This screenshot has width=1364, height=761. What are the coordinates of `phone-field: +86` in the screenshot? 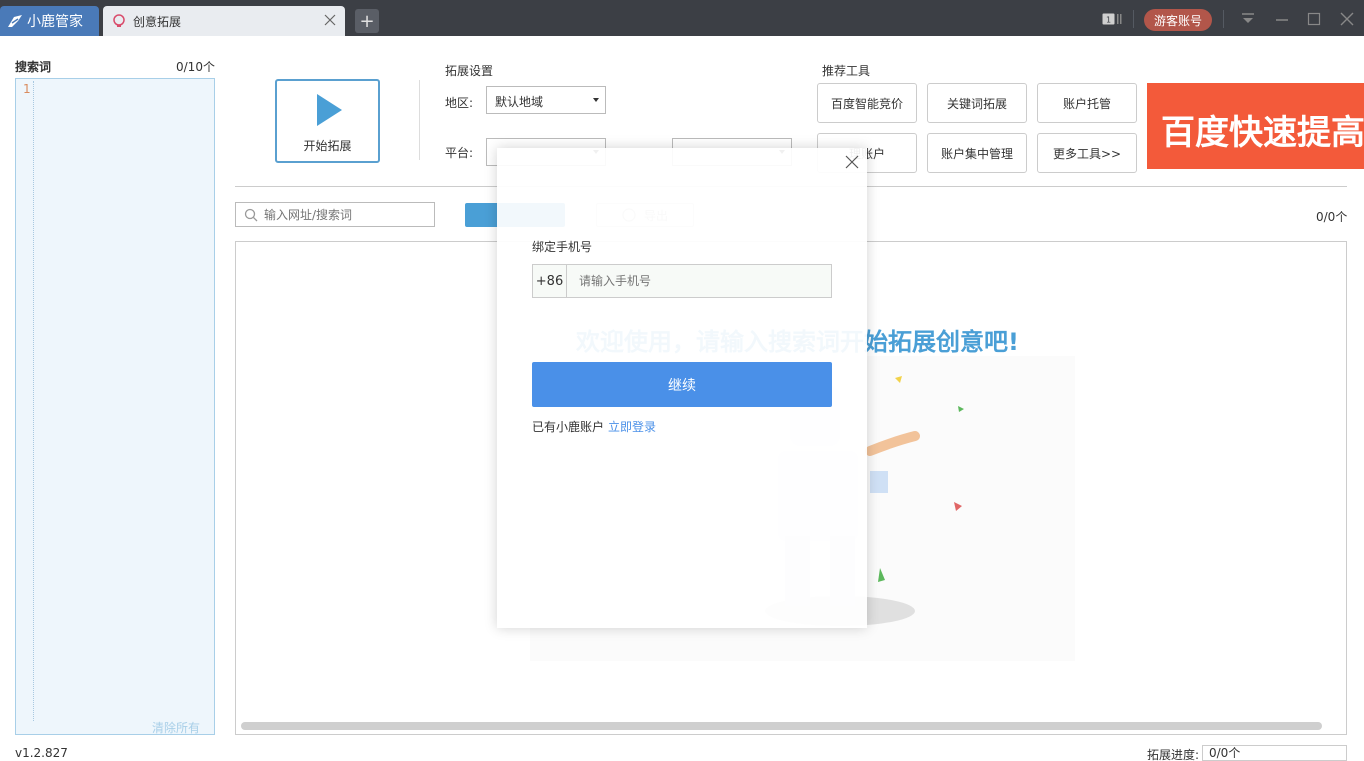 It's located at (682, 281).